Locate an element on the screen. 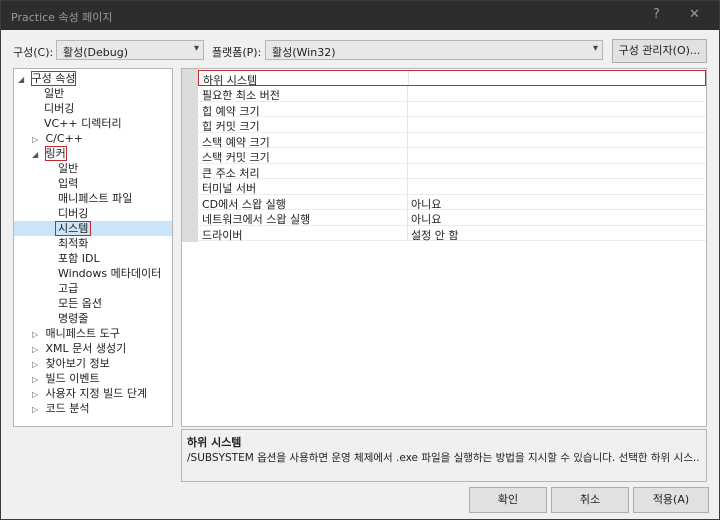  platform-label: 플랫폼(P): is located at coordinates (237, 52).